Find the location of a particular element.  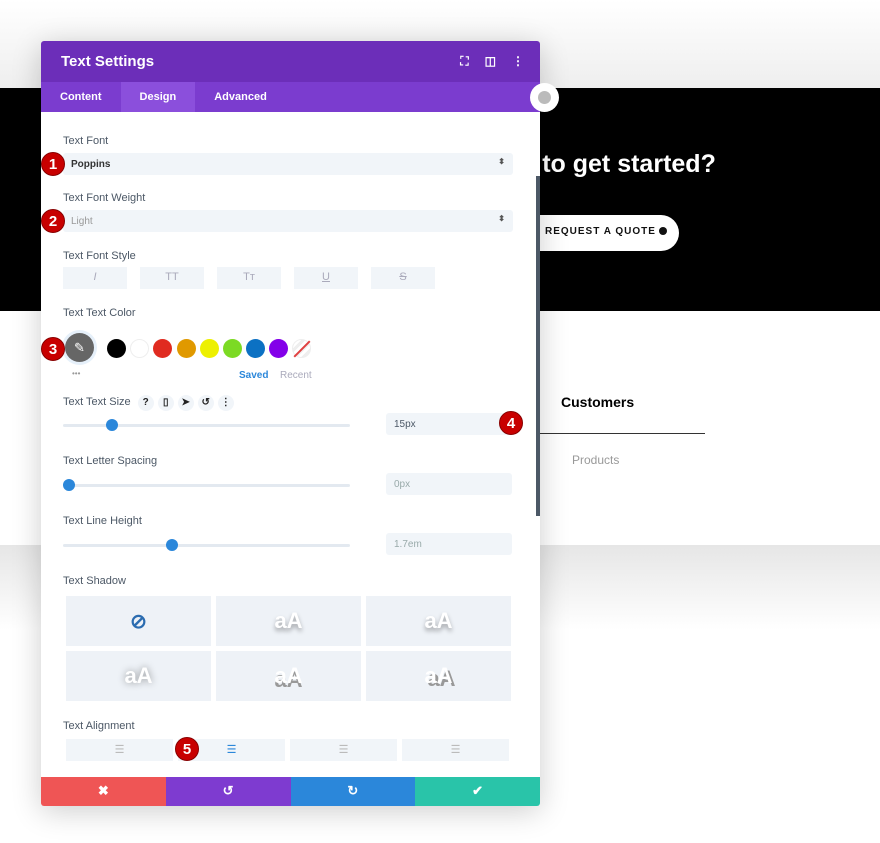

font-weight-value: Light is located at coordinates (82, 221).